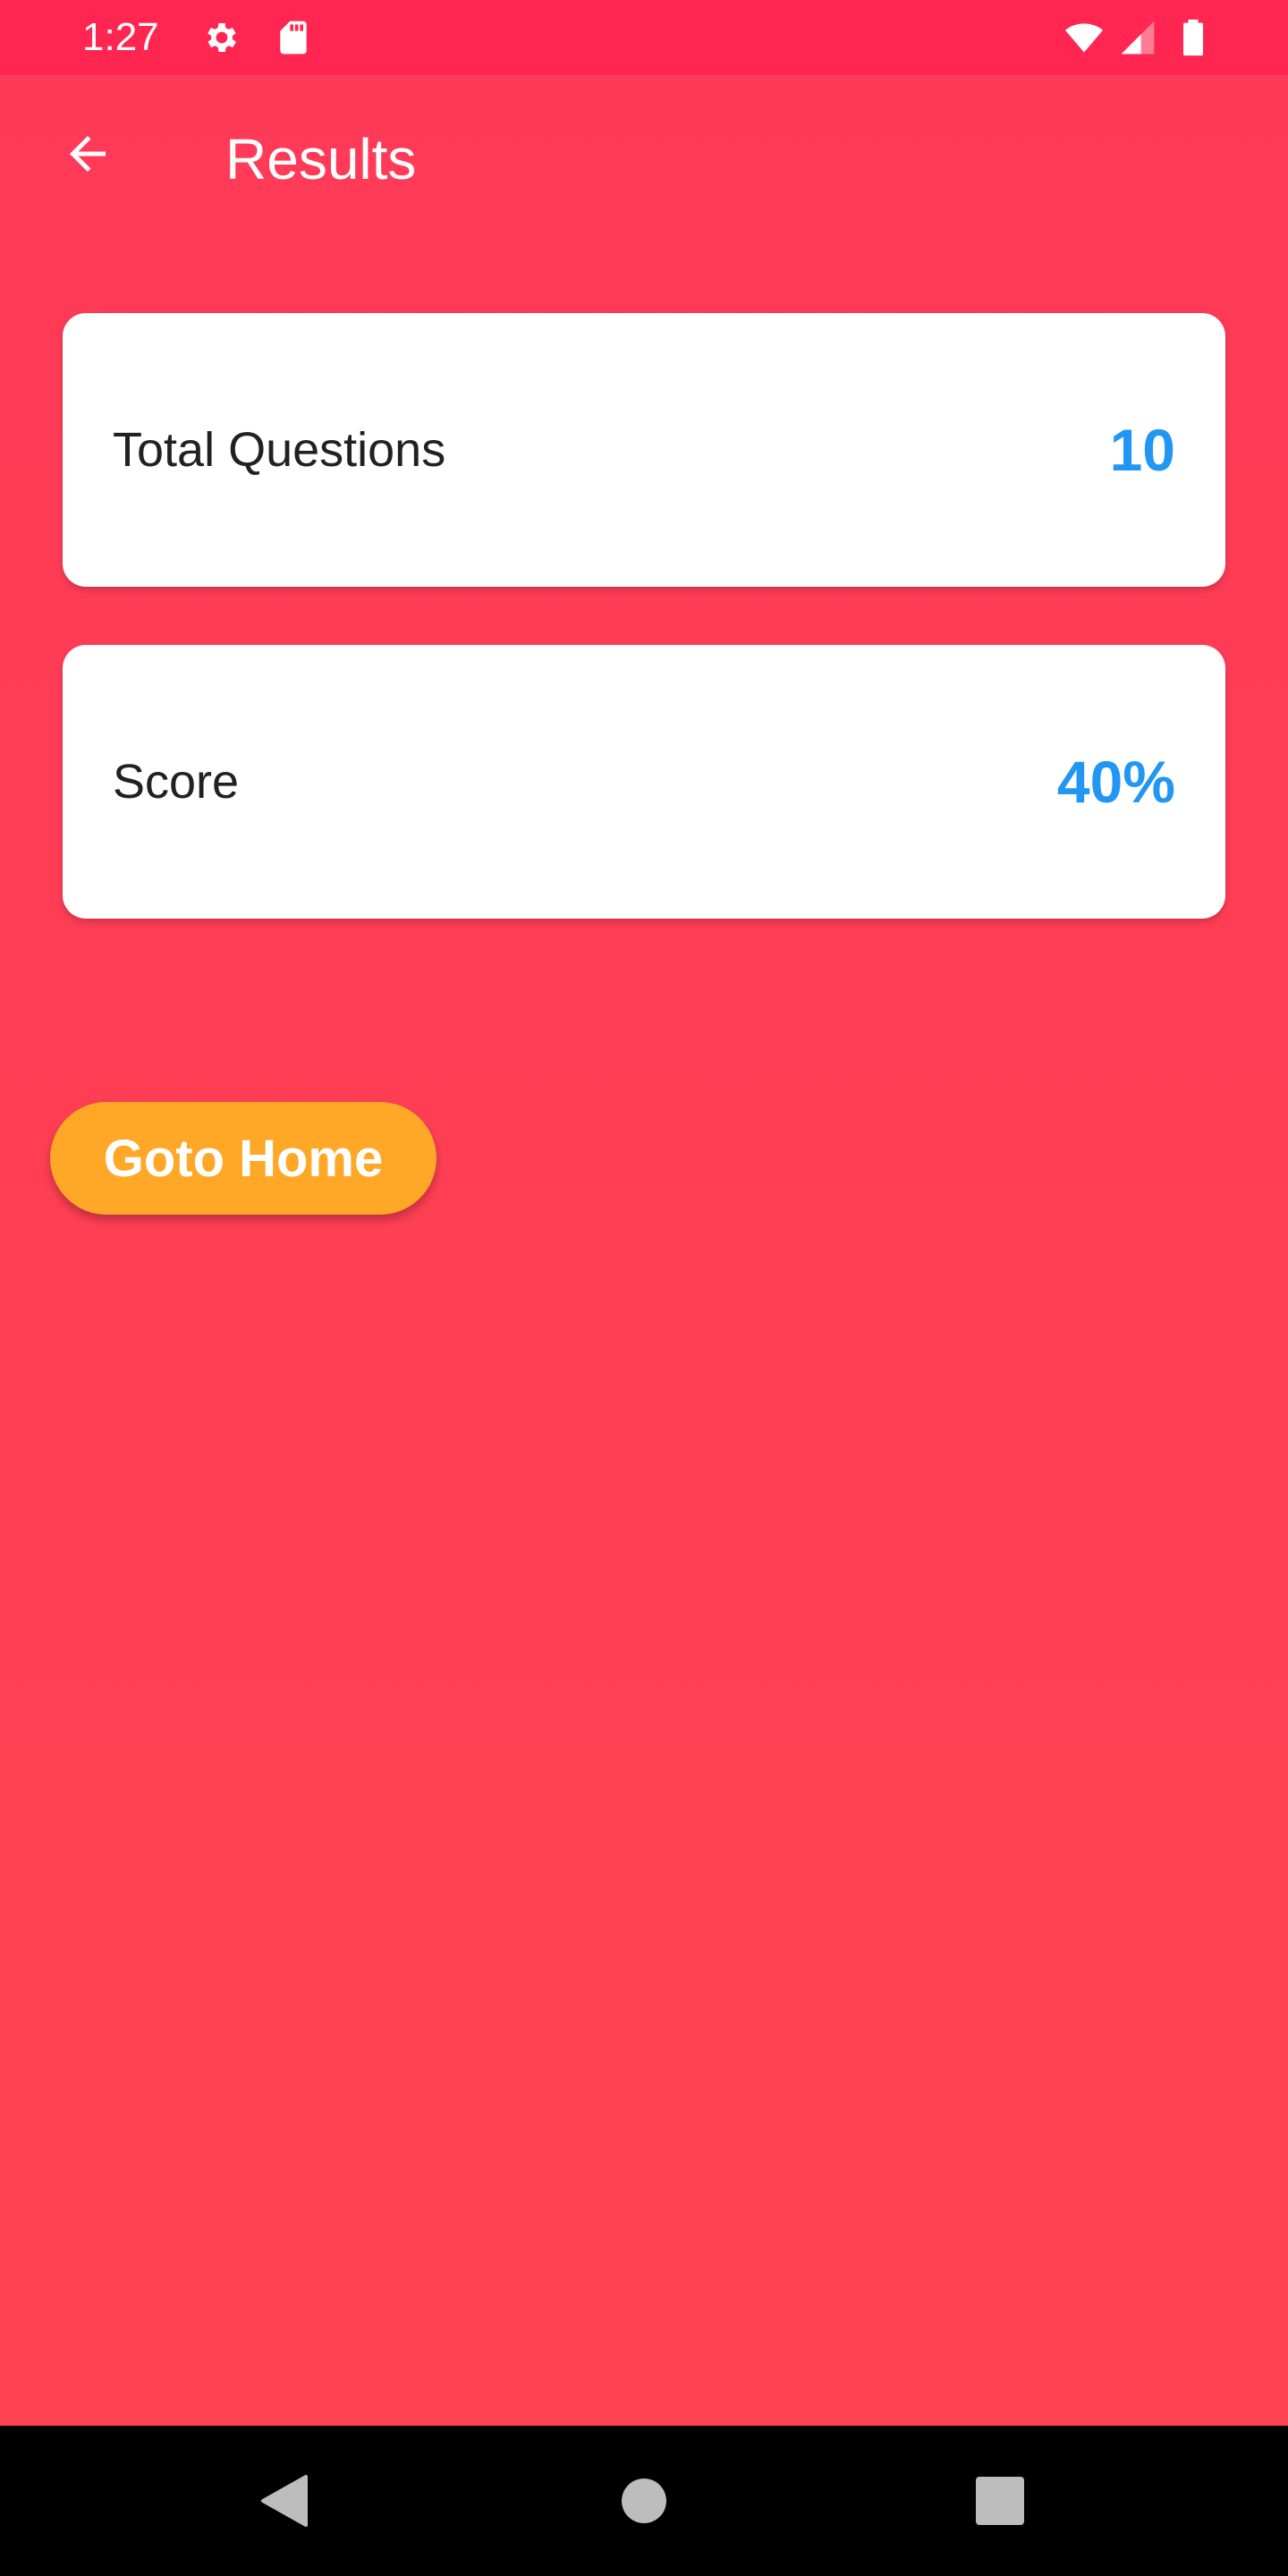  What do you see at coordinates (284, 2501) in the screenshot?
I see `back-triangle-icon` at bounding box center [284, 2501].